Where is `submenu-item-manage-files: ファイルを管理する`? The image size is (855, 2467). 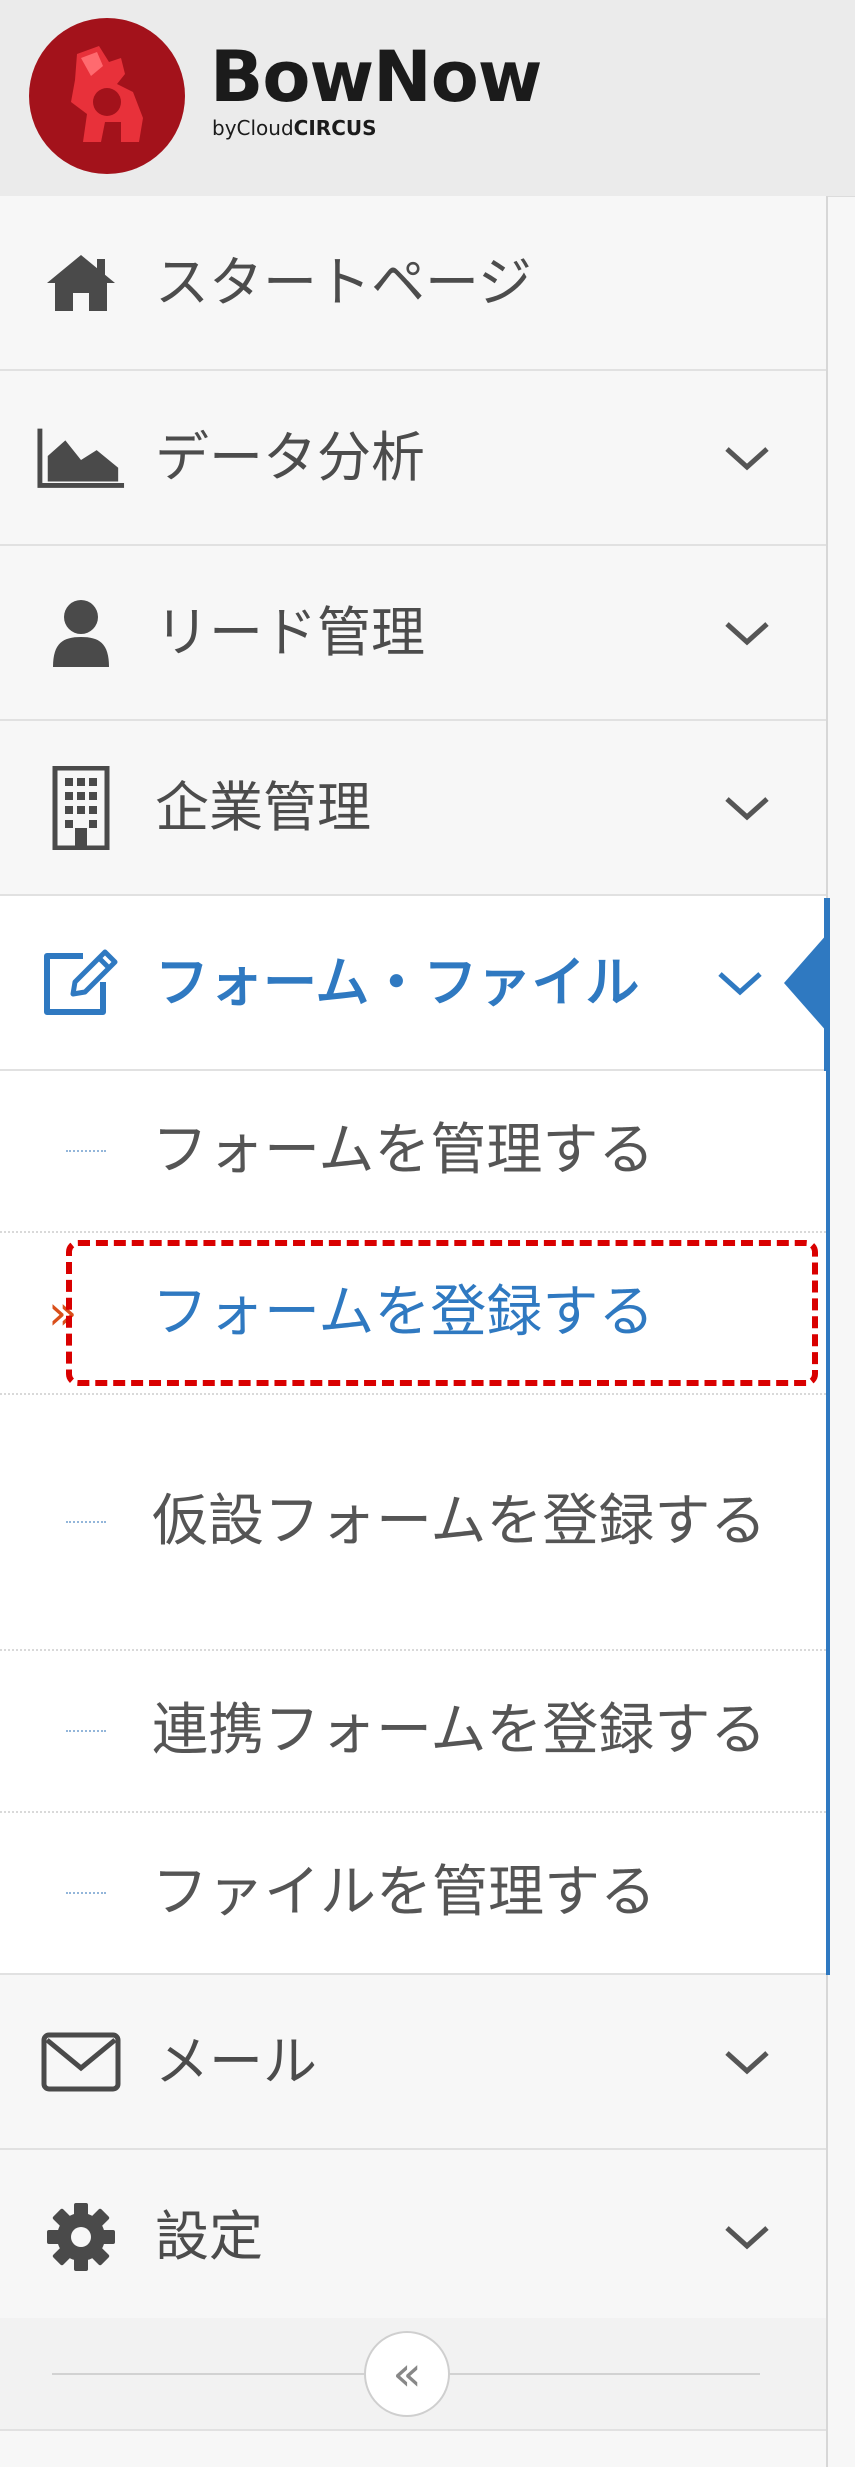 submenu-item-manage-files: ファイルを管理する is located at coordinates (413, 1894).